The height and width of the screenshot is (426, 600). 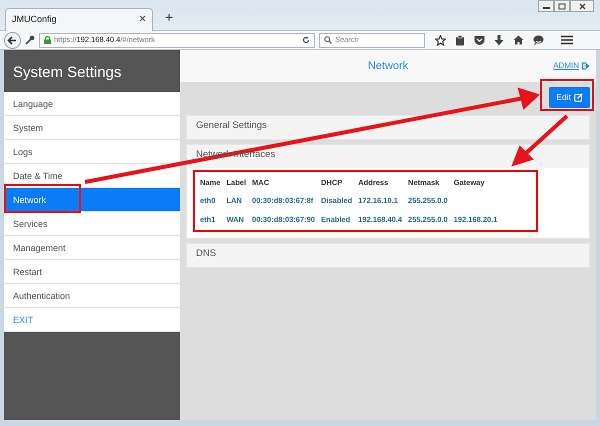 What do you see at coordinates (12, 40) in the screenshot?
I see `back-icon` at bounding box center [12, 40].